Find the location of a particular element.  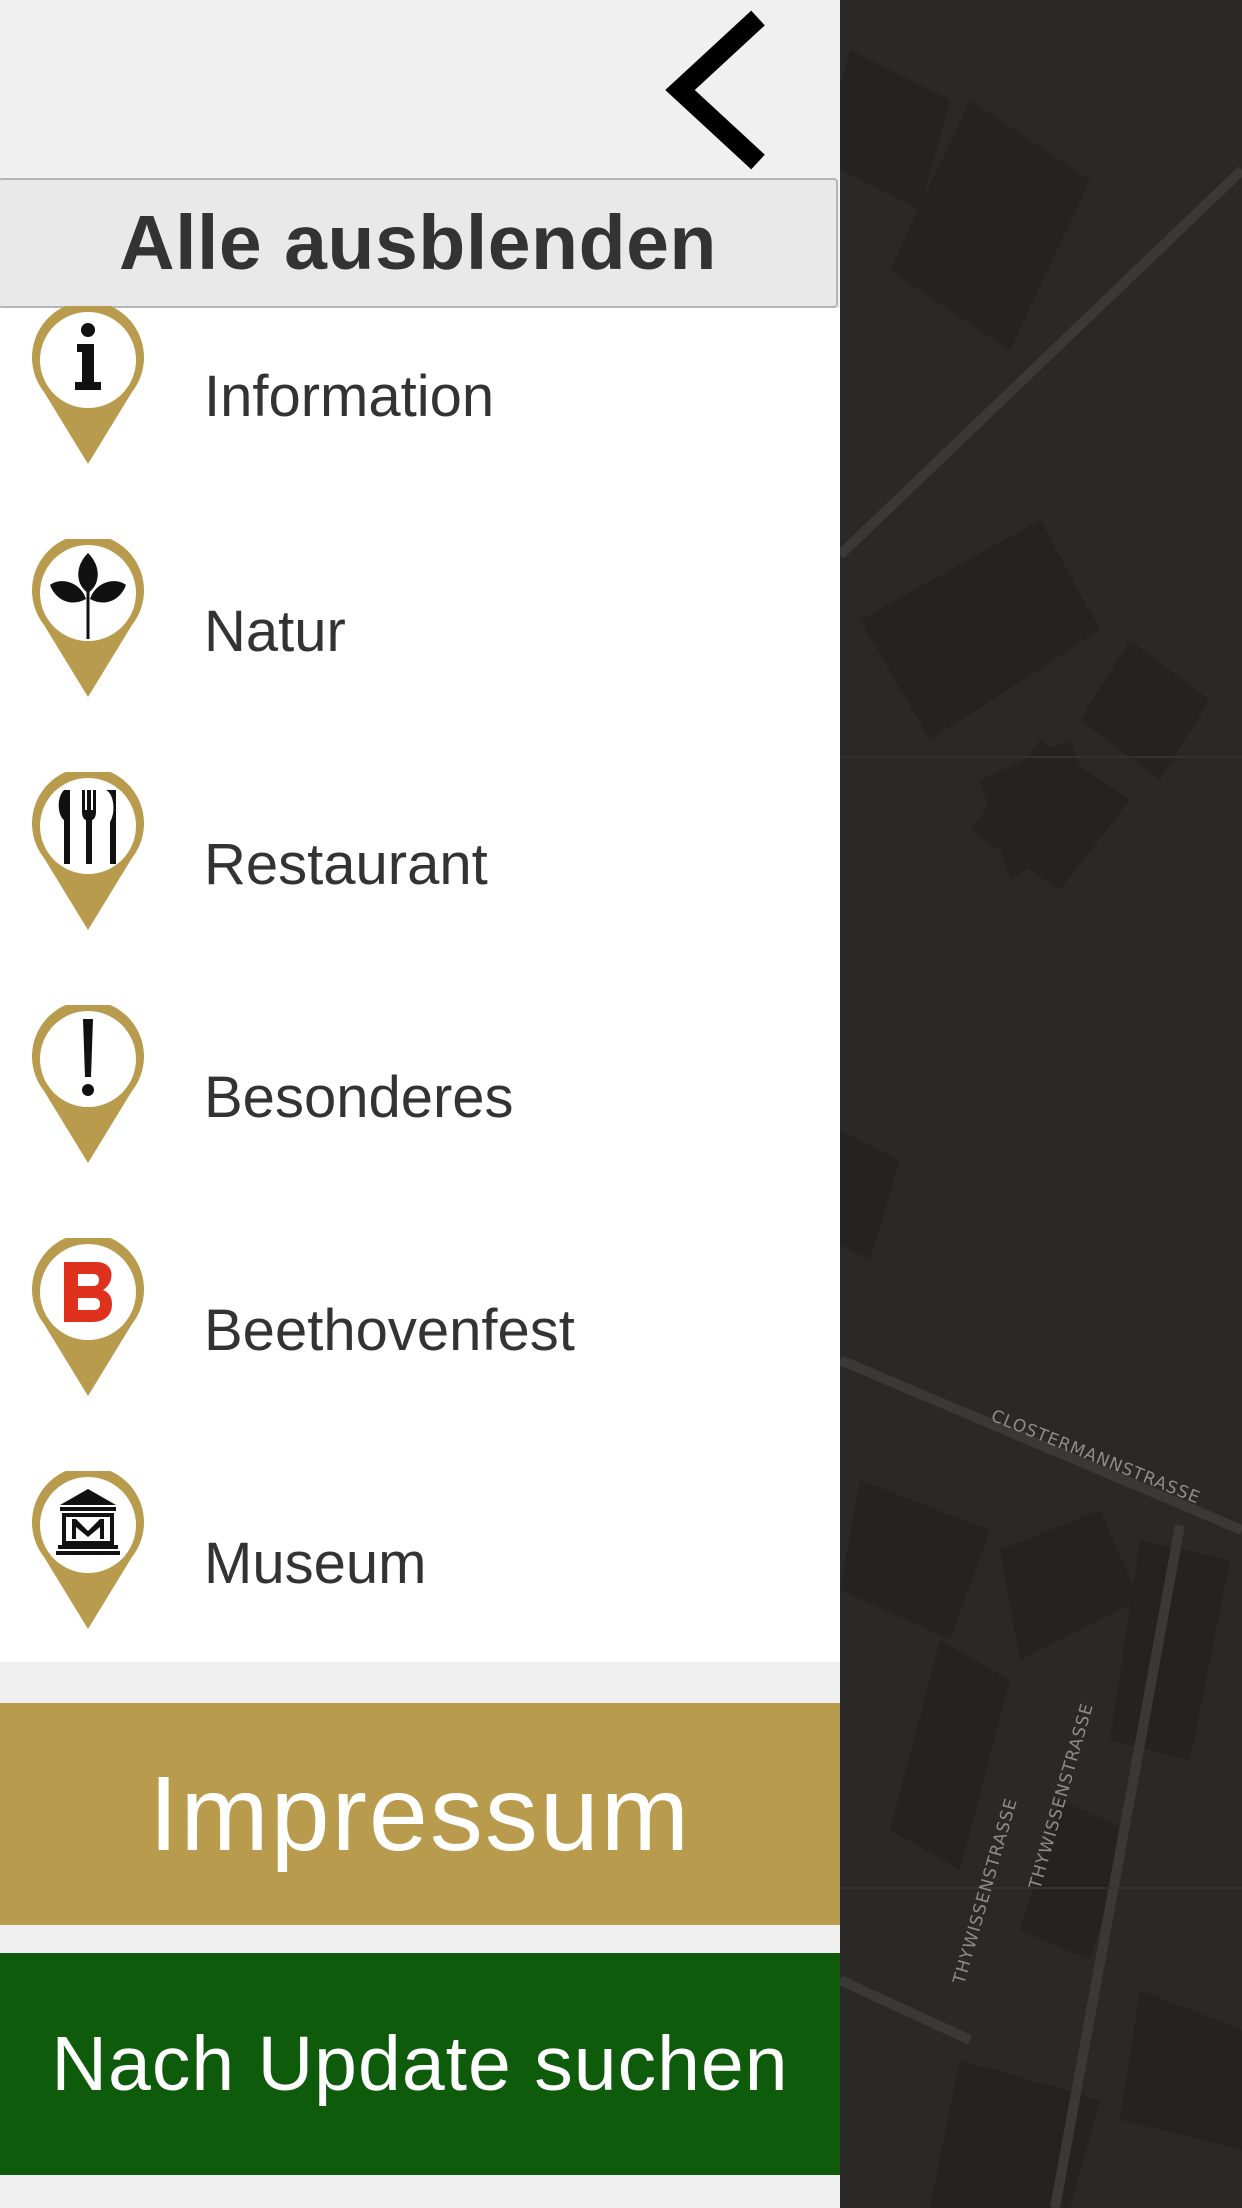

category-item-beethovenfest: Beethovenfest is located at coordinates (420, 1355).